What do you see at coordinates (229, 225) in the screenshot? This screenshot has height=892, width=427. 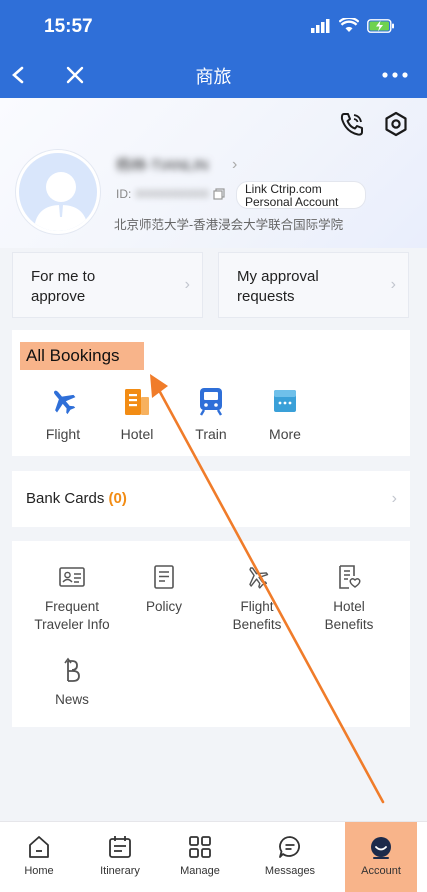 I see `organization-name: 北京师范大学-香港浸会大学联合国际学院` at bounding box center [229, 225].